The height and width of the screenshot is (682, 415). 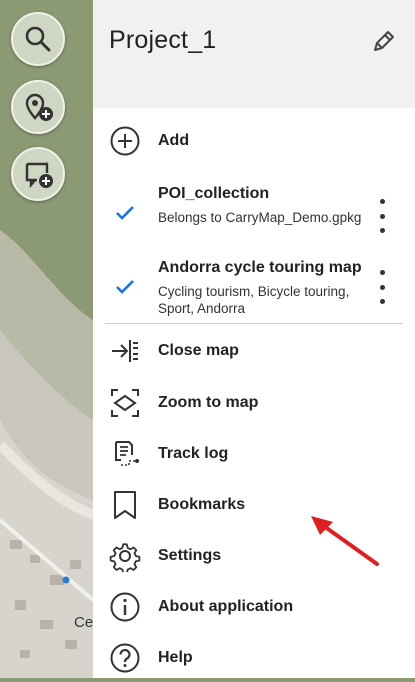 I want to click on edit-project-button, so click(x=384, y=41).